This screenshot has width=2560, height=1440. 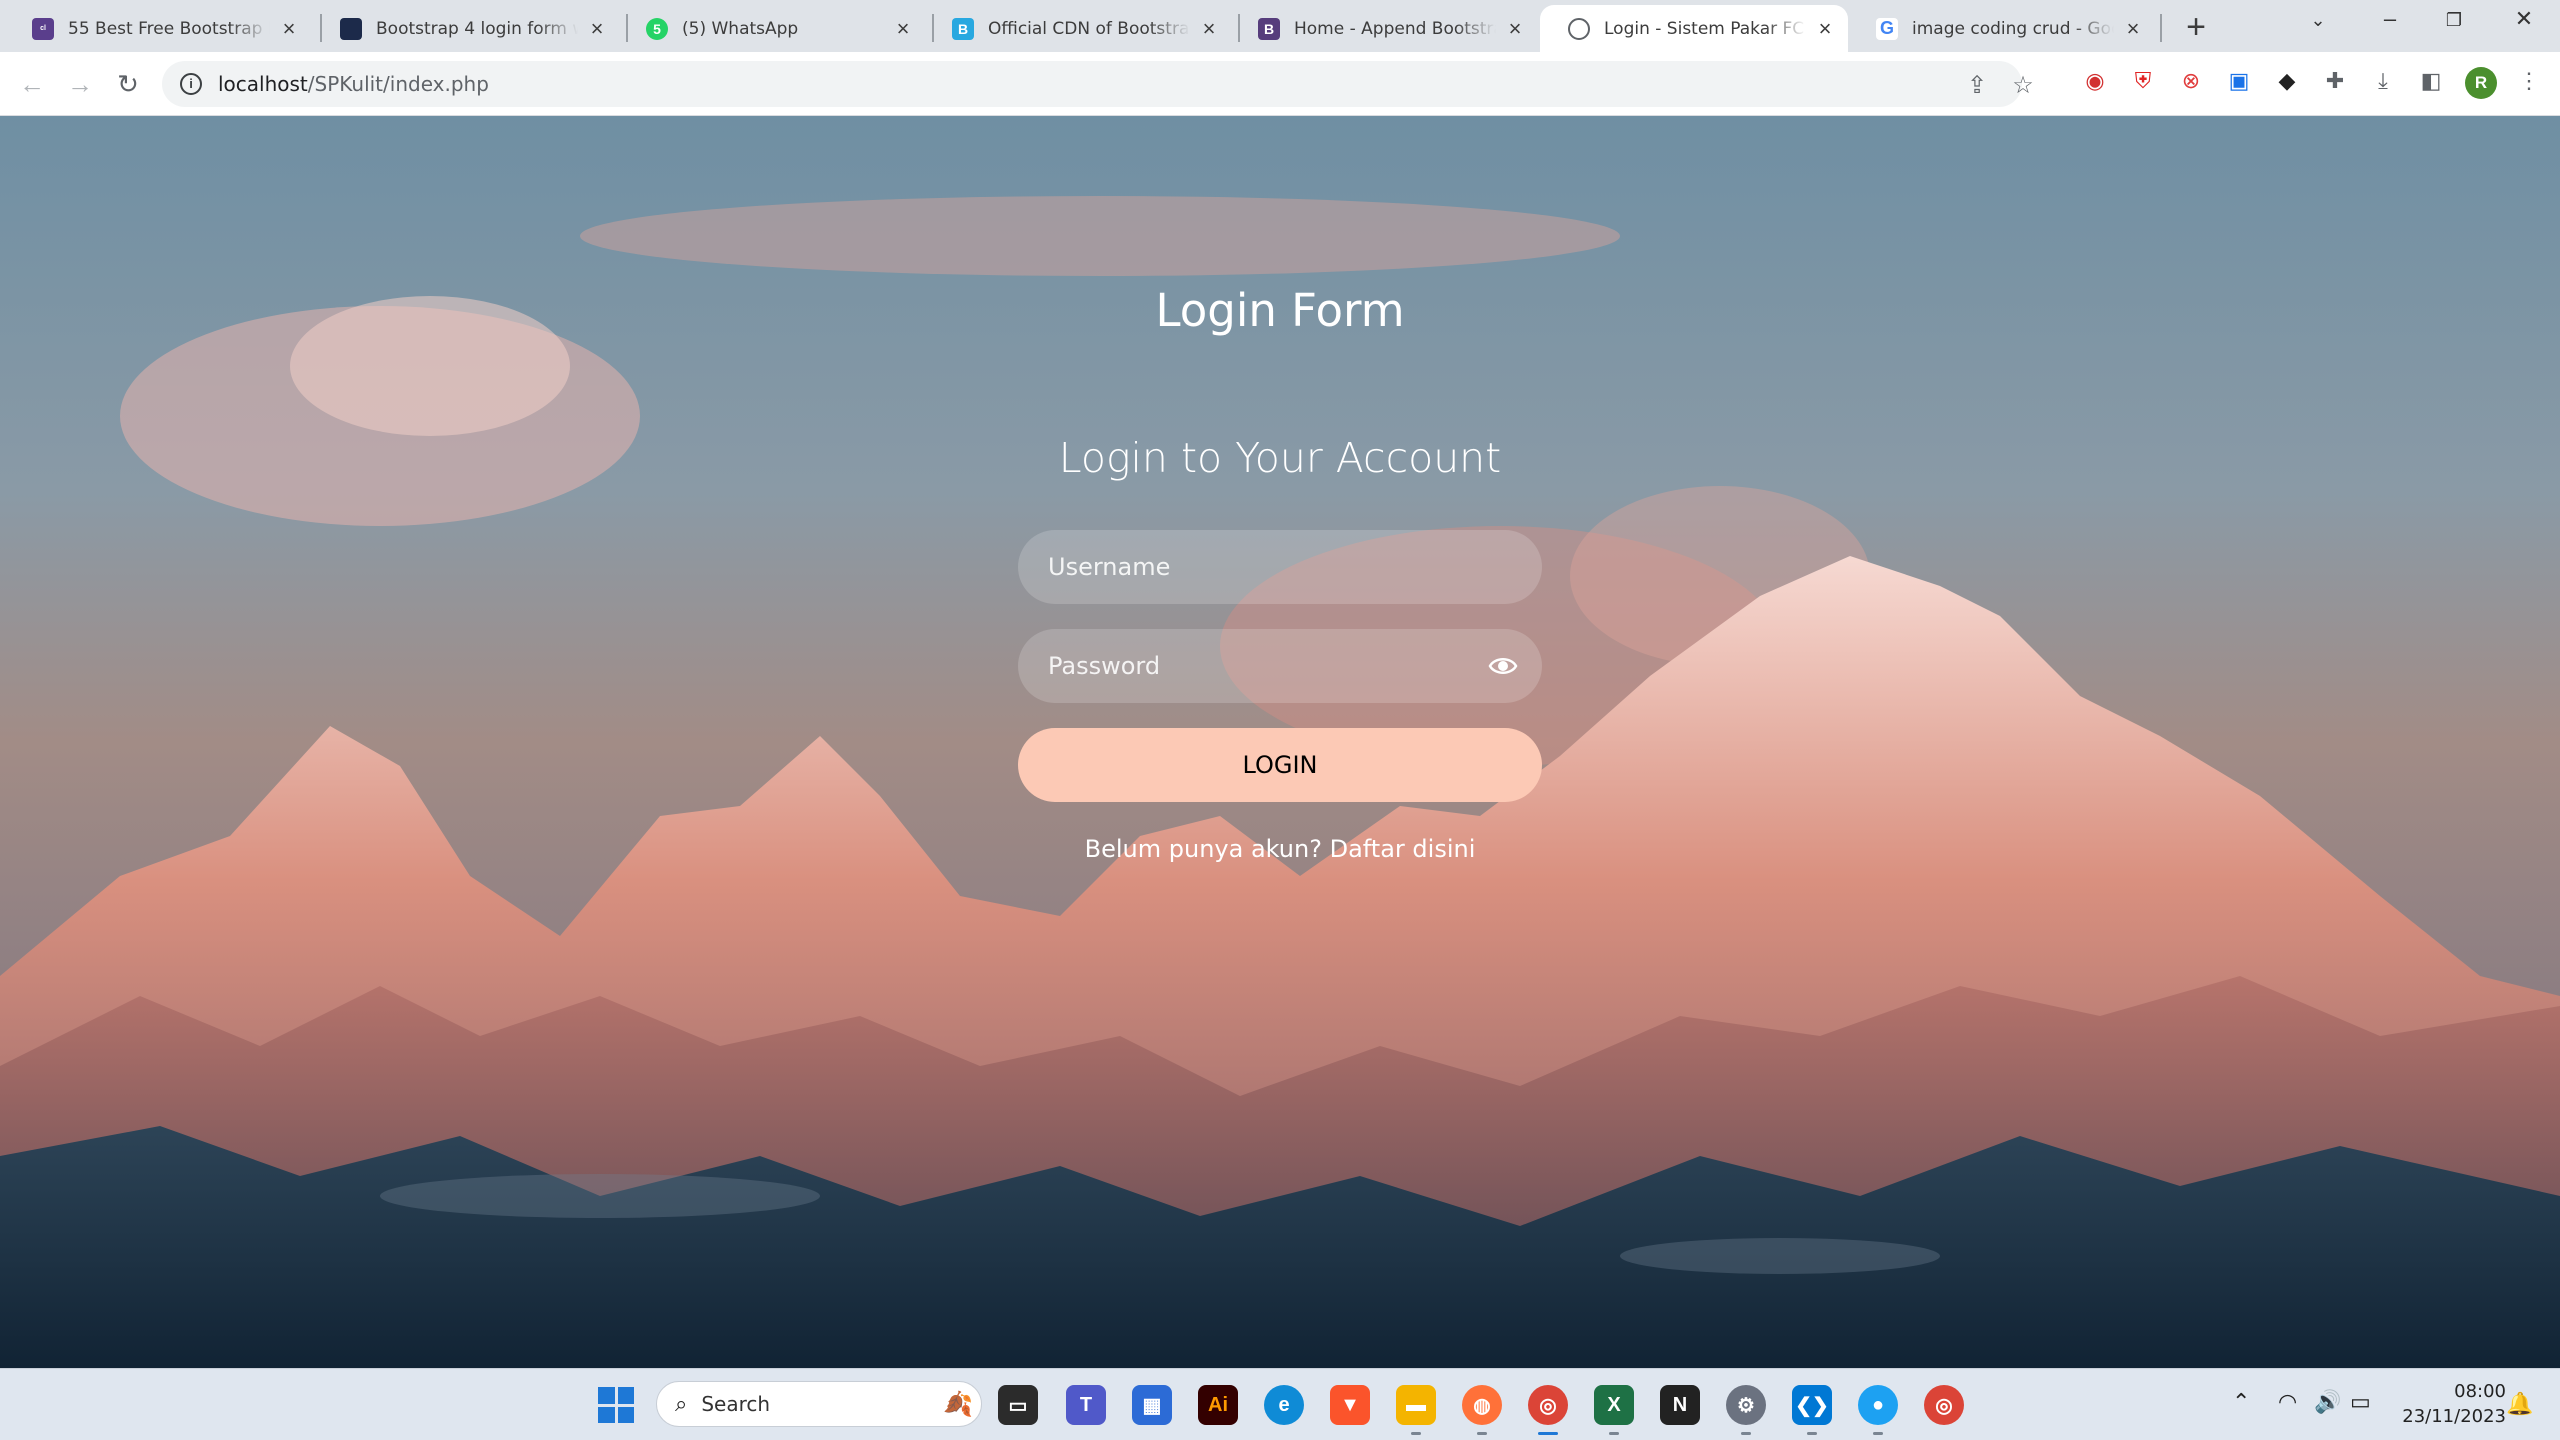 I want to click on whatsapp-icon: 5, so click(x=657, y=28).